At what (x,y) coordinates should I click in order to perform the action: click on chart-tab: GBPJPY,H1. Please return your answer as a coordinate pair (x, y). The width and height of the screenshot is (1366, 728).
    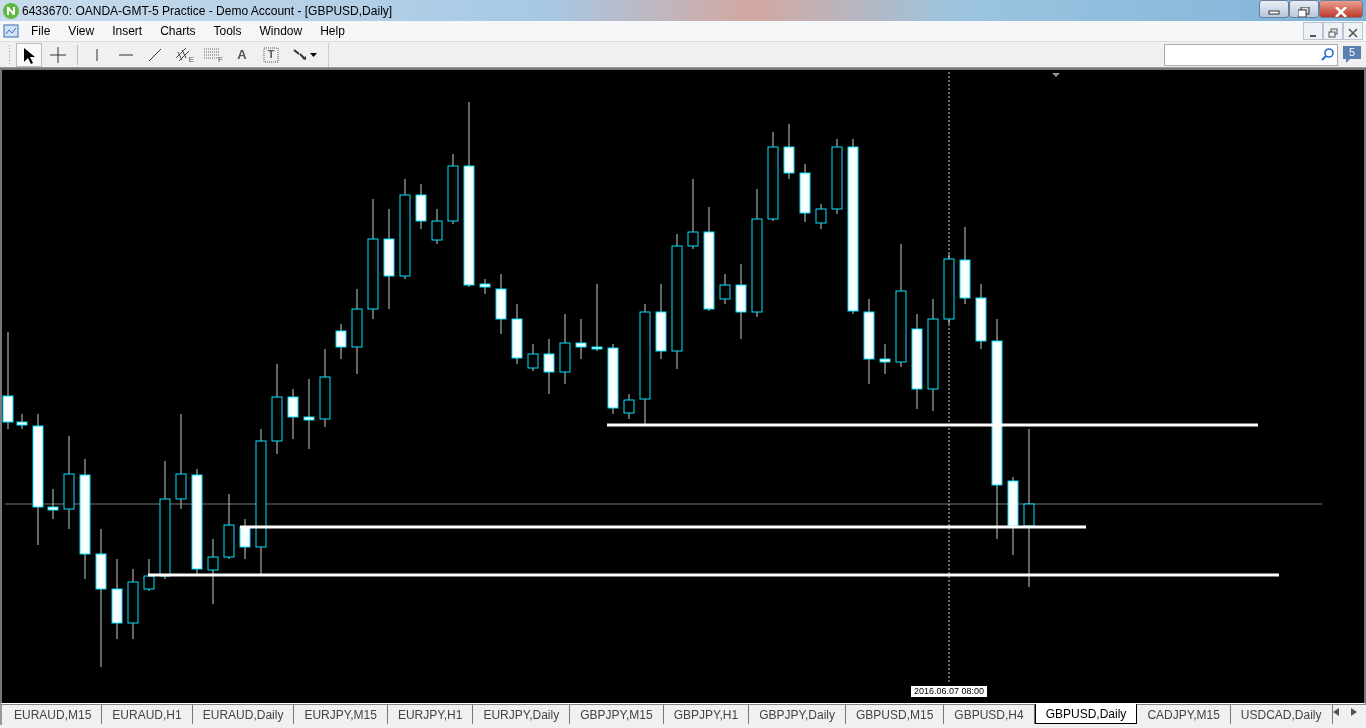
    Looking at the image, I should click on (706, 714).